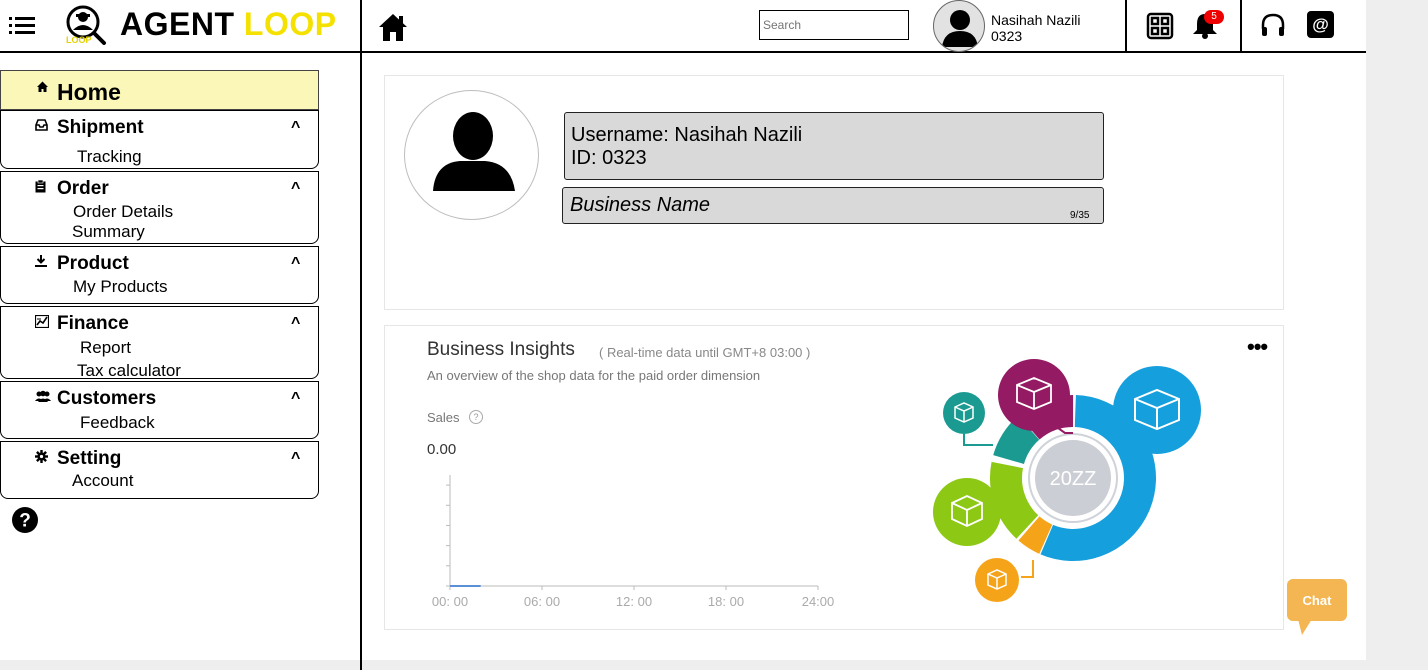 The height and width of the screenshot is (670, 1428). Describe the element at coordinates (726, 601) in the screenshot. I see `x-tick-label: 18: 00` at that location.